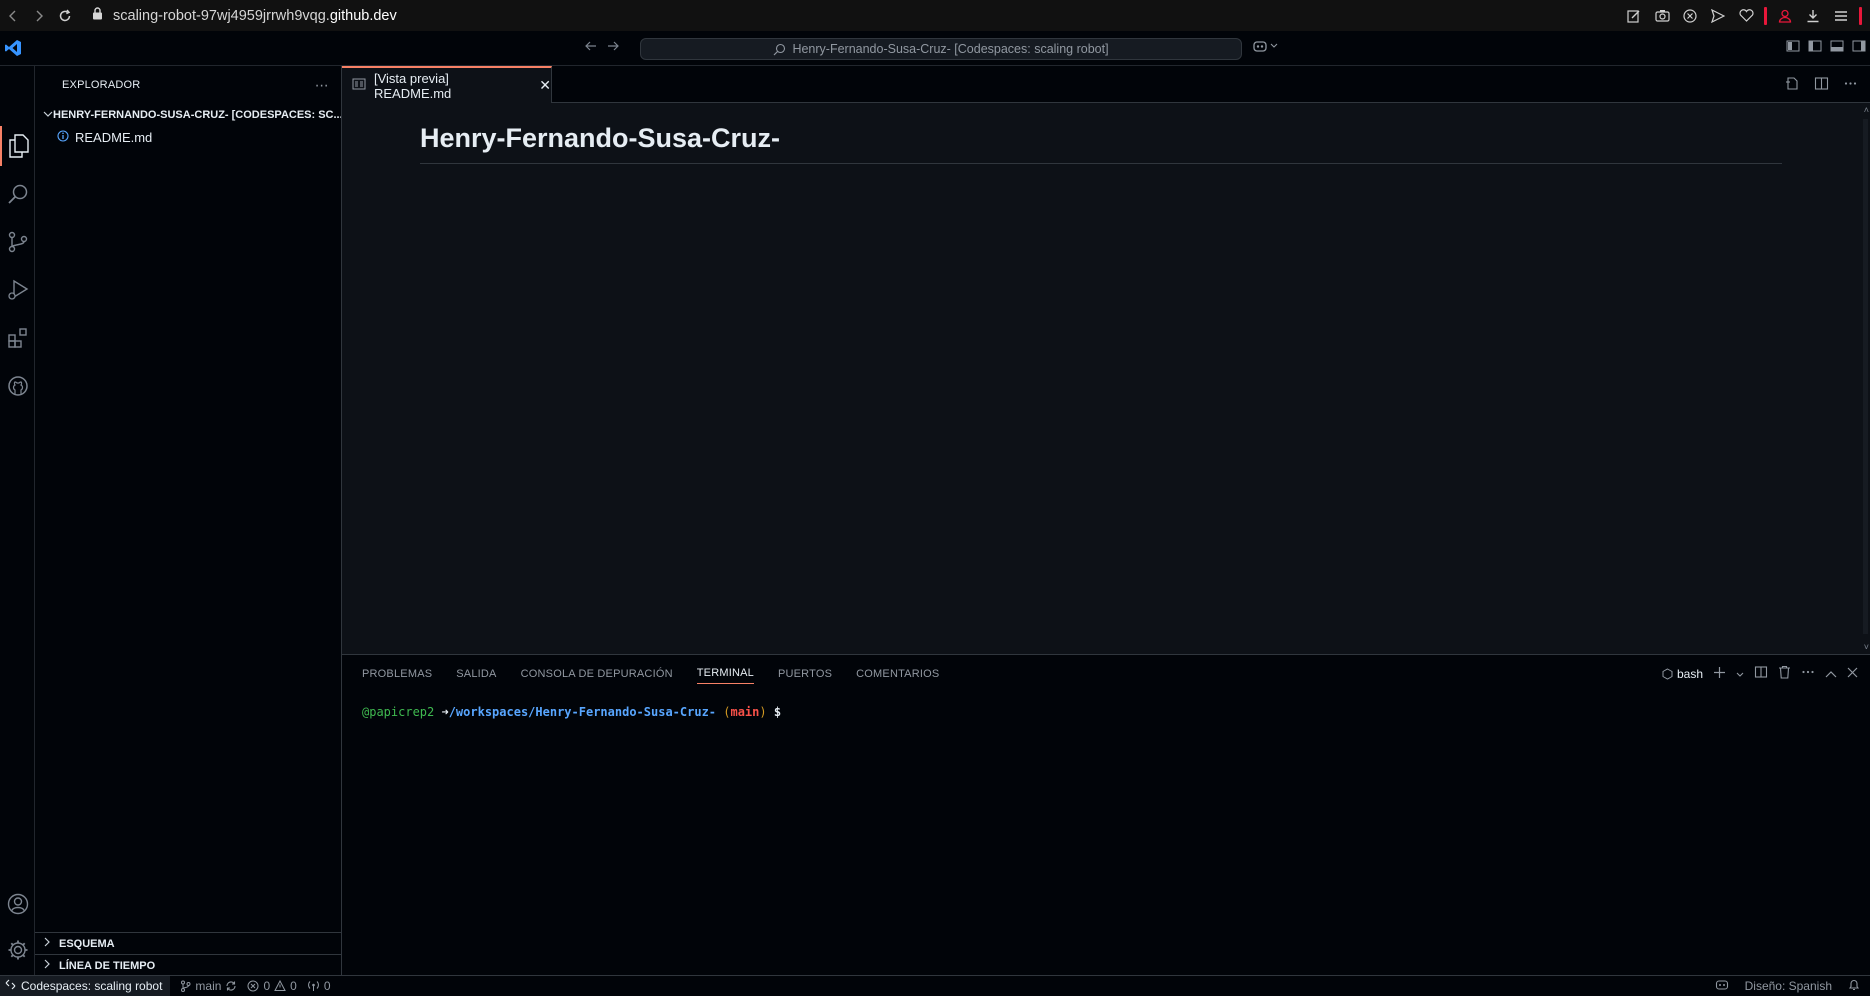 The width and height of the screenshot is (1870, 996). What do you see at coordinates (398, 712) in the screenshot?
I see `terminal-user: @papicrep2` at bounding box center [398, 712].